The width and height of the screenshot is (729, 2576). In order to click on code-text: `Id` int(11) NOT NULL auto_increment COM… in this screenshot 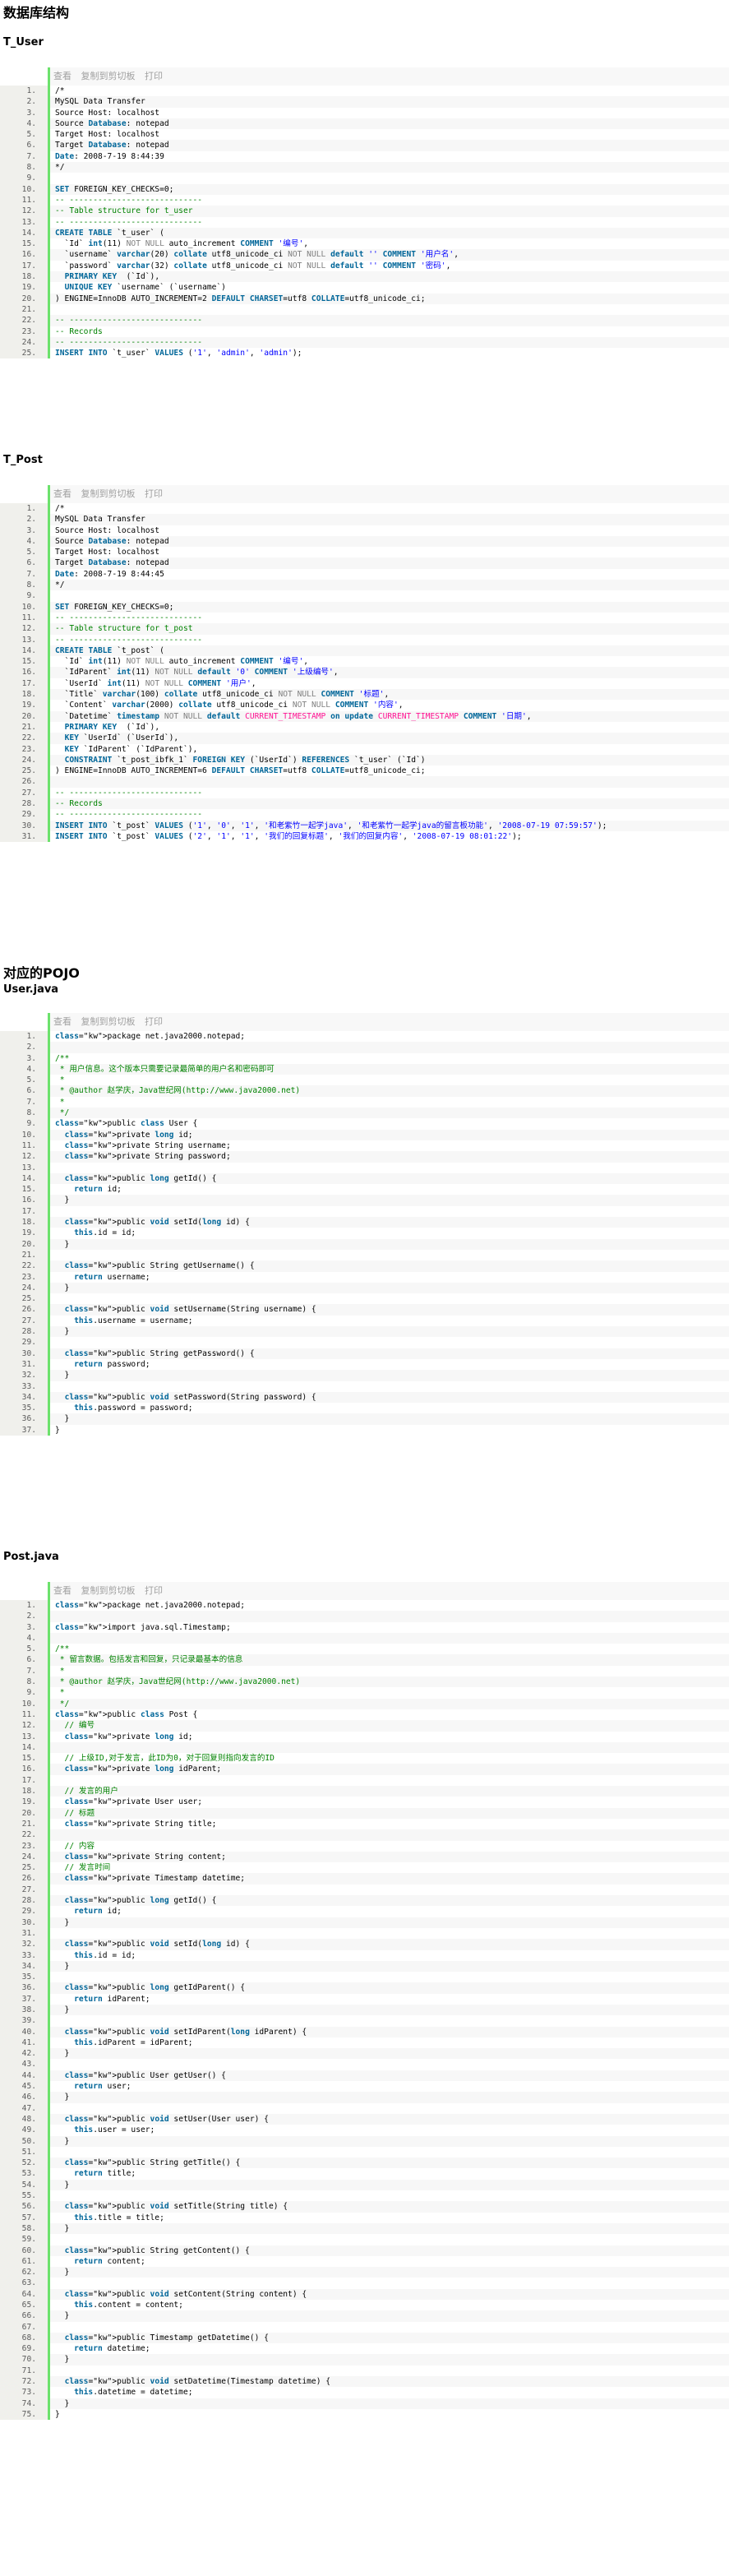, I will do `click(388, 244)`.